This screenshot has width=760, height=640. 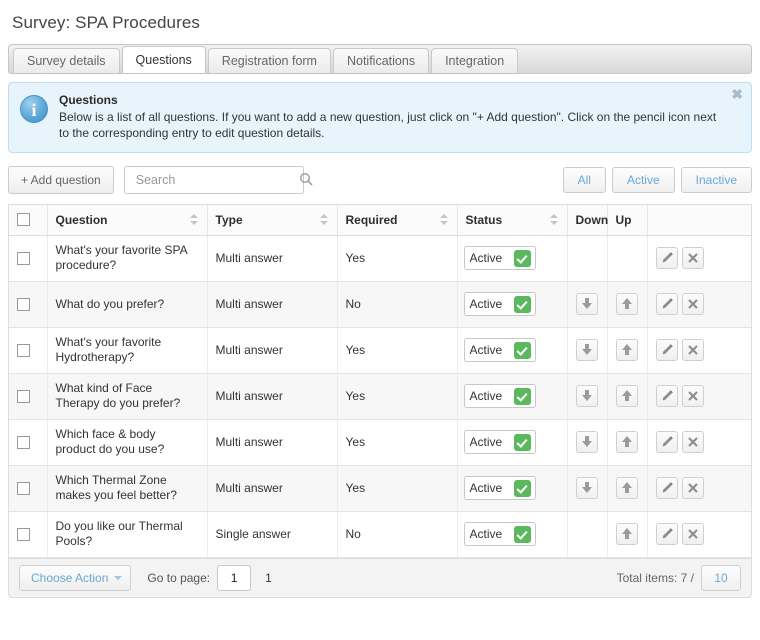 What do you see at coordinates (475, 60) in the screenshot?
I see `tab-integration: Integration` at bounding box center [475, 60].